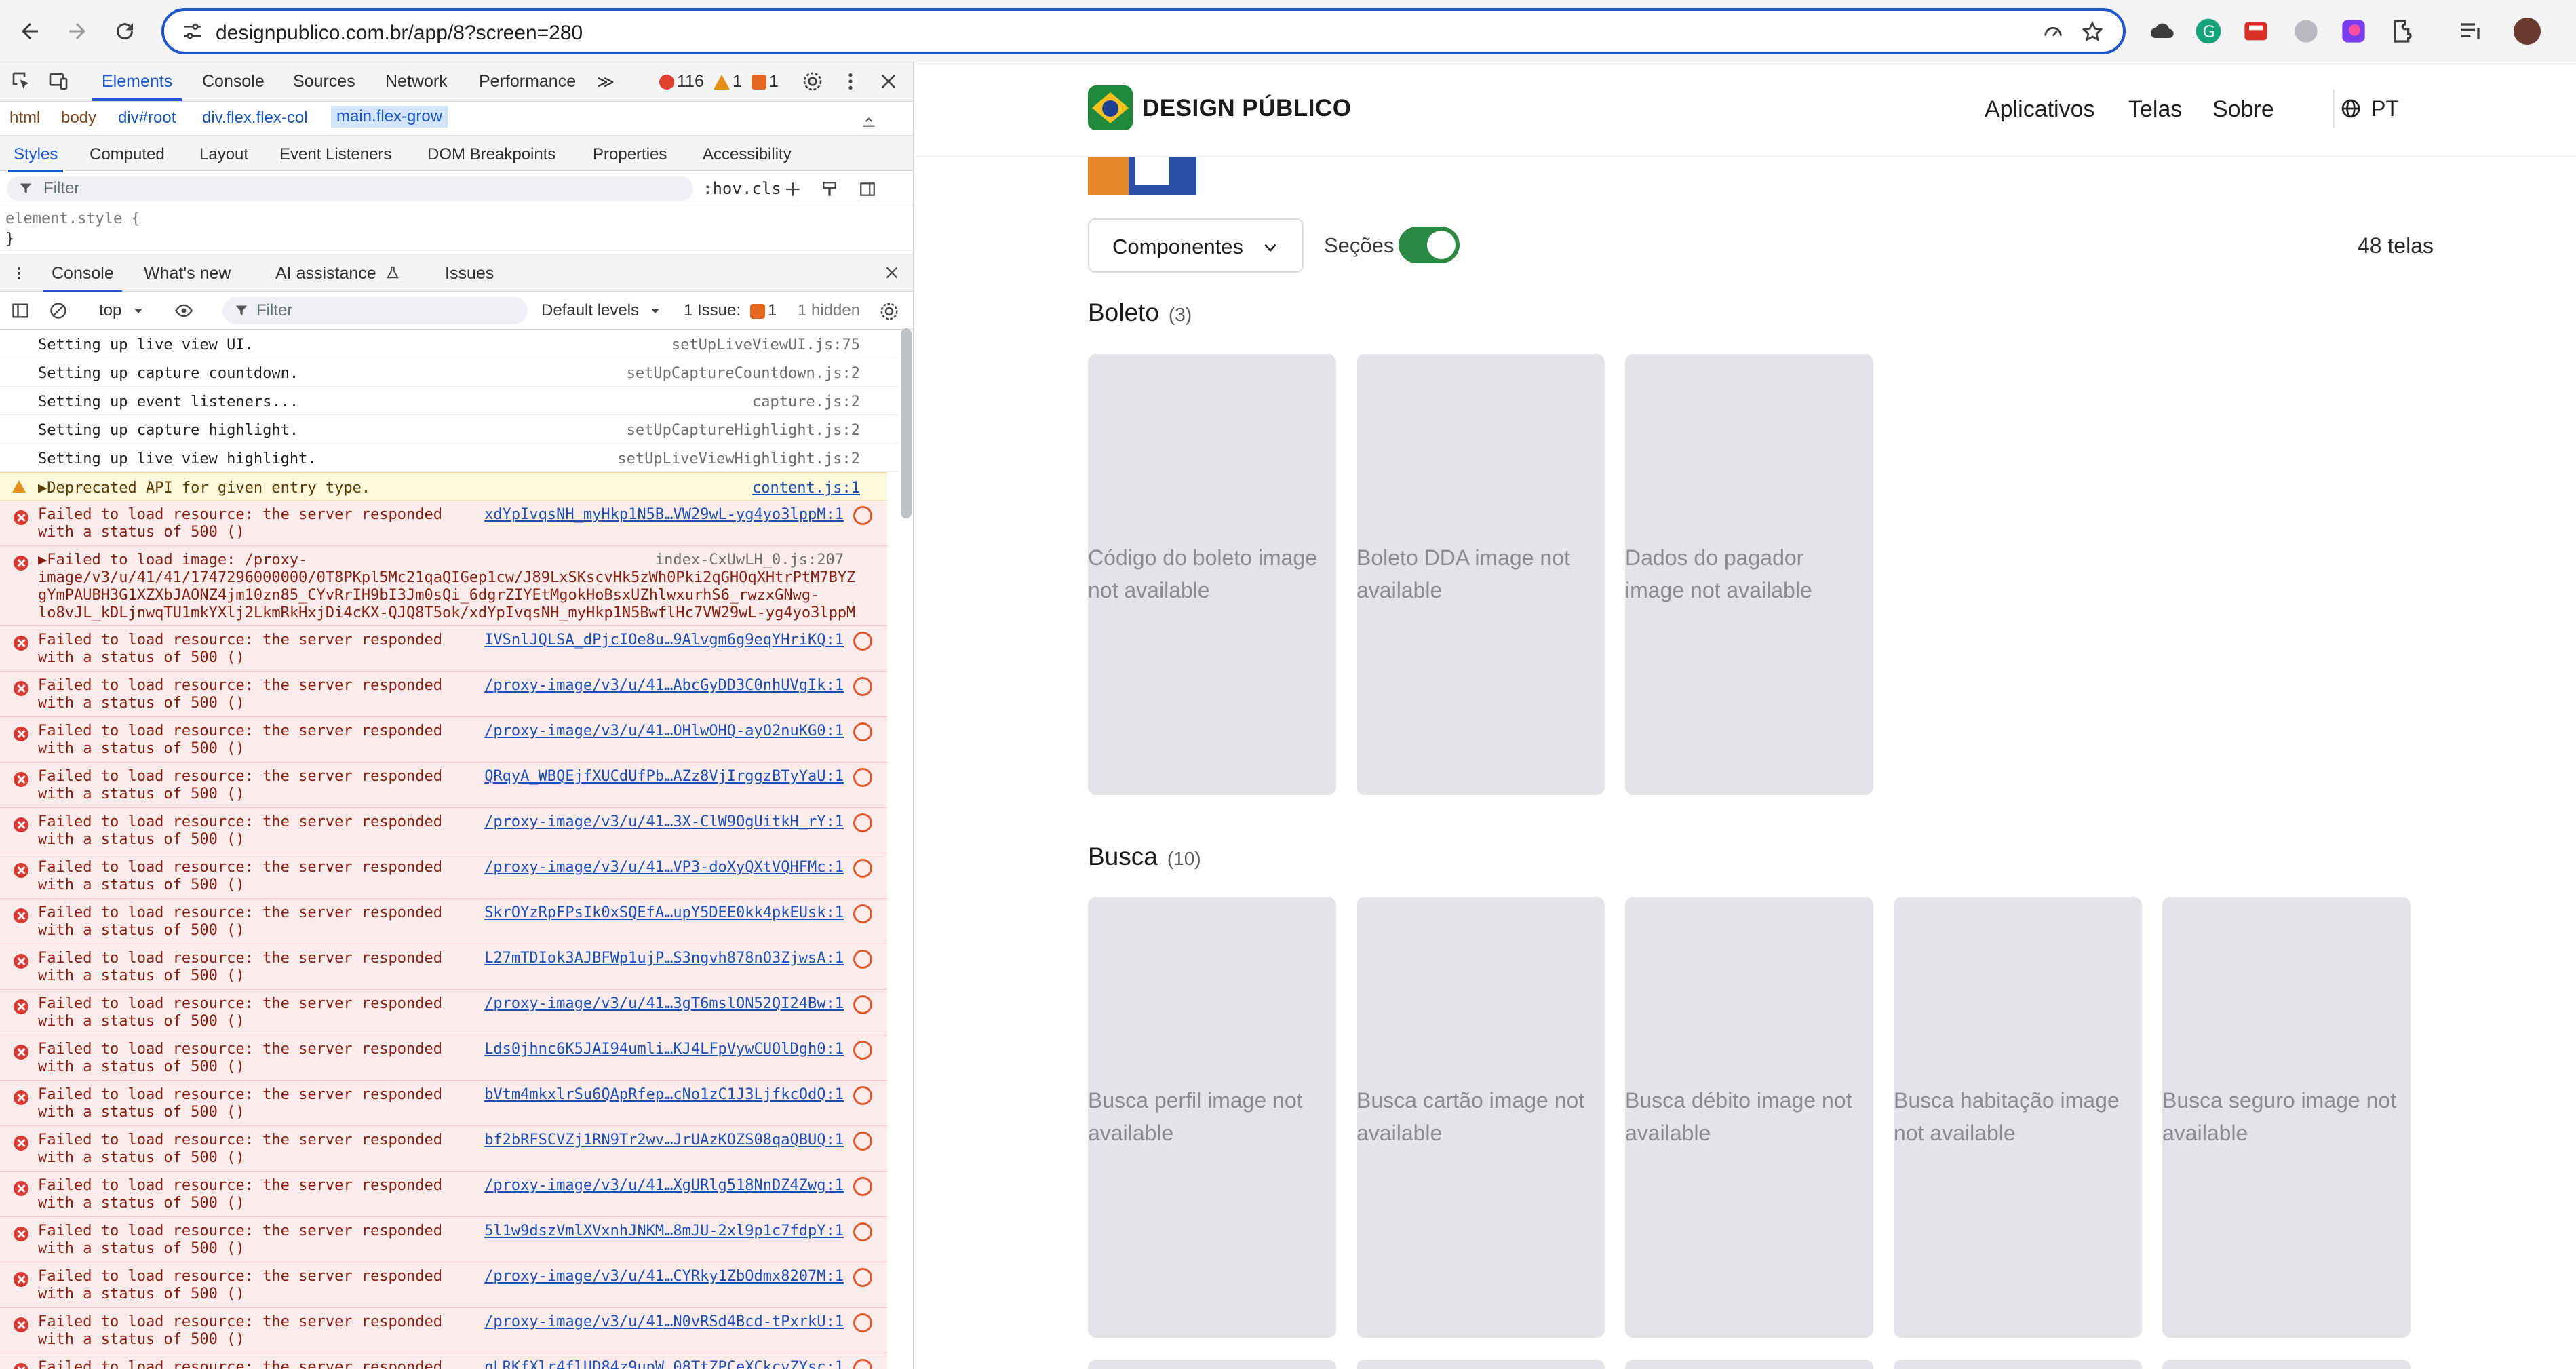  Describe the element at coordinates (2040, 109) in the screenshot. I see `nav-aplicativos: Aplicativos` at that location.